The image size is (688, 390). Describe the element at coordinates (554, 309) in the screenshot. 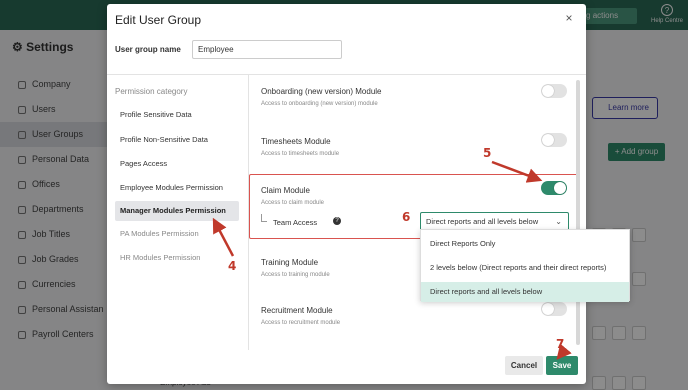

I see `recruitment-toggle` at that location.